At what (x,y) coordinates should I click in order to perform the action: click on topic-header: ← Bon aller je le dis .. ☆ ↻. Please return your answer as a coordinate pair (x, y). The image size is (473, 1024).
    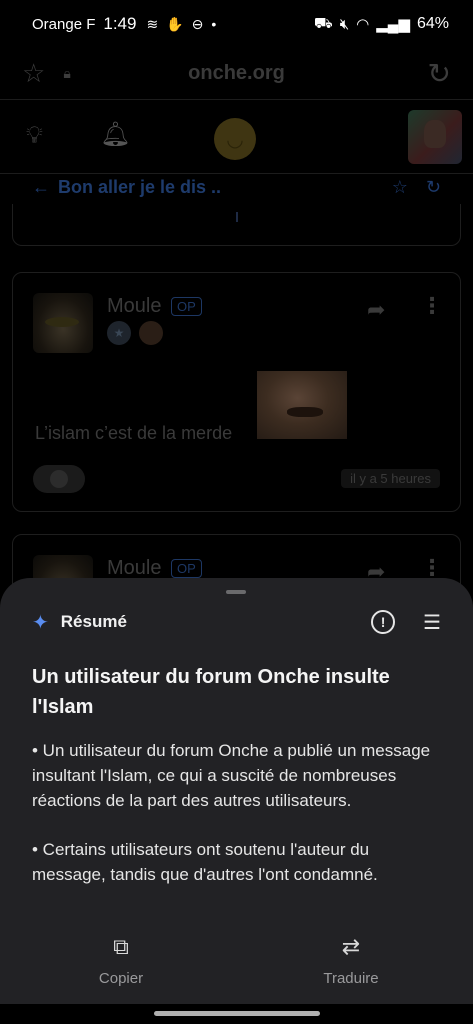
    Looking at the image, I should click on (236, 187).